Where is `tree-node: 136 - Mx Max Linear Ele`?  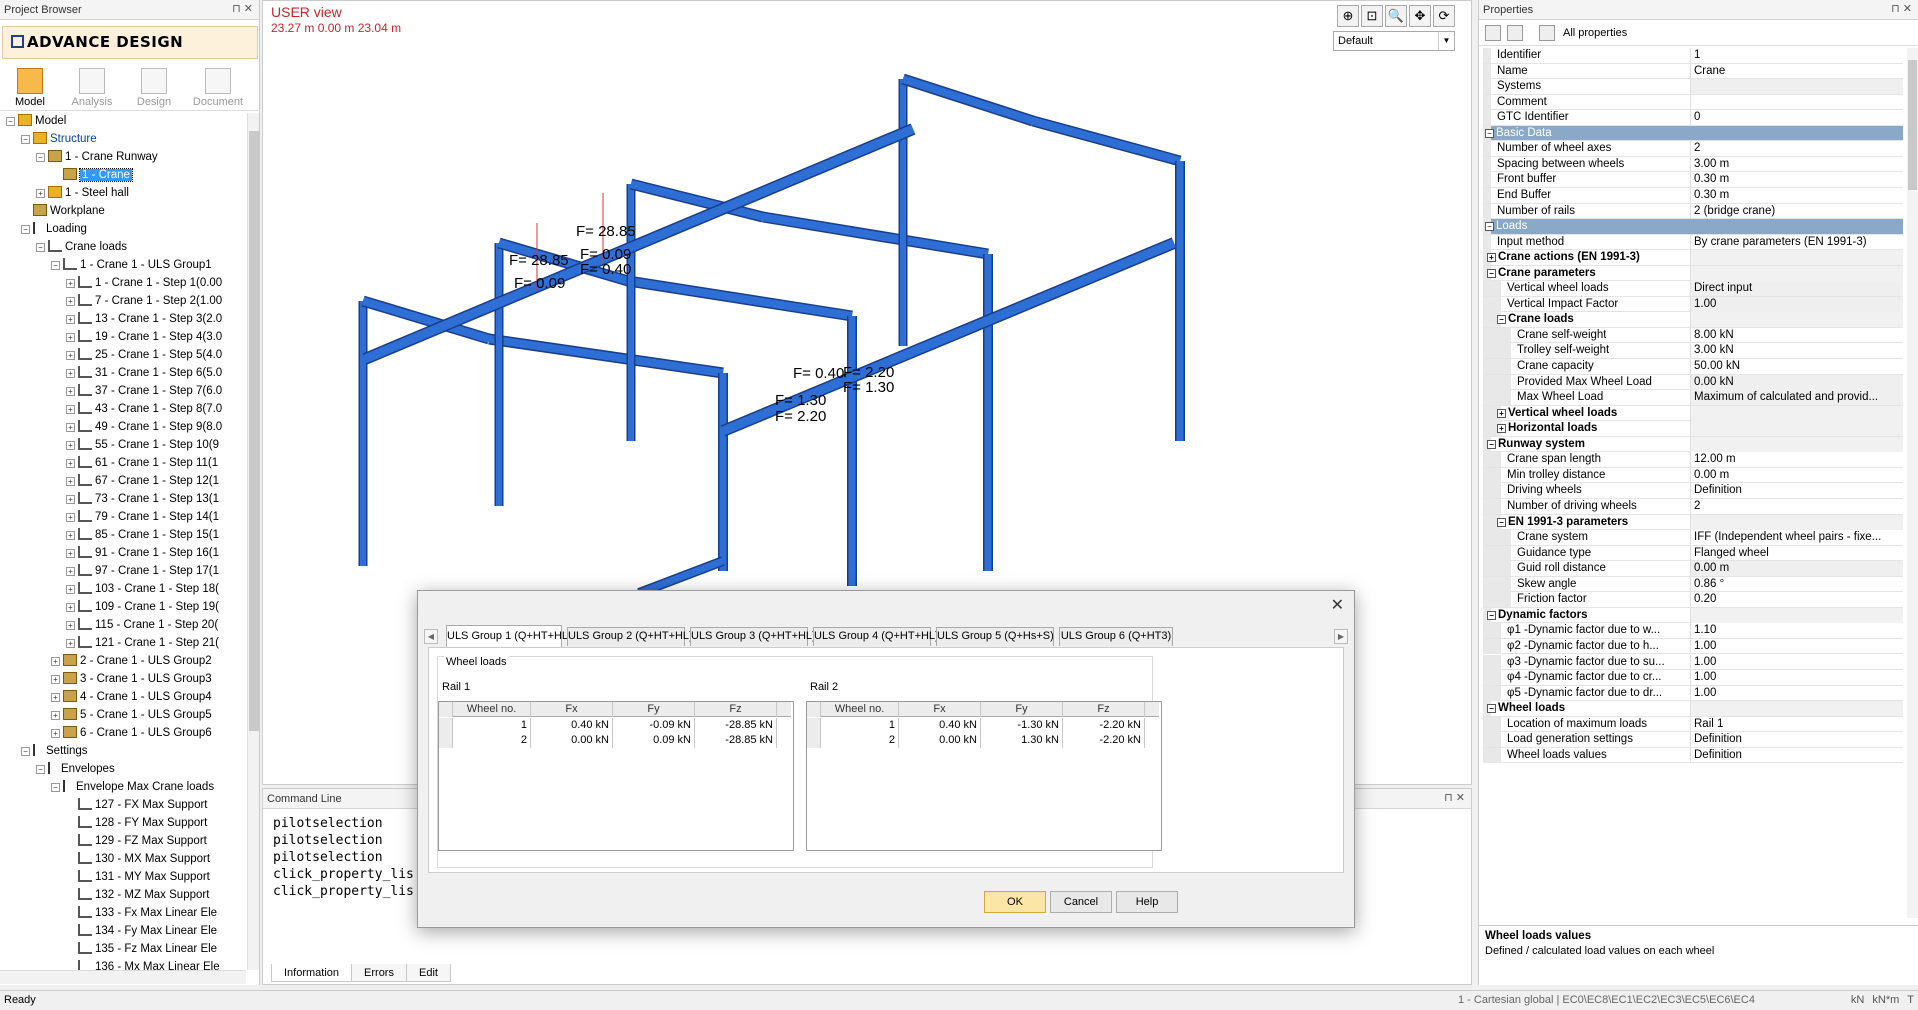
tree-node: 136 - Mx Max Linear Ele is located at coordinates (143, 964).